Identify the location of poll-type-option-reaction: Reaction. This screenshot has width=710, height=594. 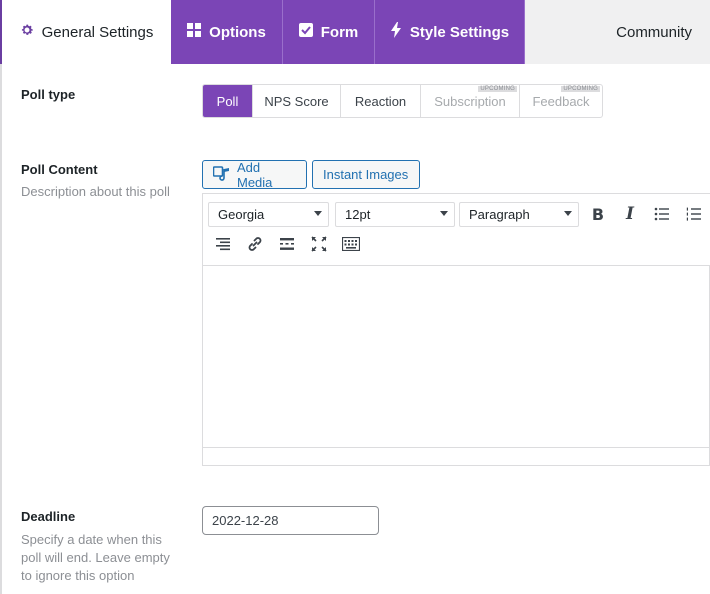
(381, 101).